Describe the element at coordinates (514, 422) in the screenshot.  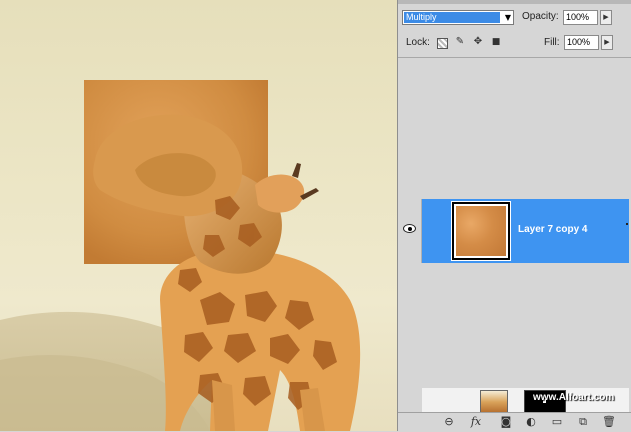
I see `layers-bottom-toolbar: ⊖ fx ◙ ◐ ▭ ⧉ 🗑` at that location.